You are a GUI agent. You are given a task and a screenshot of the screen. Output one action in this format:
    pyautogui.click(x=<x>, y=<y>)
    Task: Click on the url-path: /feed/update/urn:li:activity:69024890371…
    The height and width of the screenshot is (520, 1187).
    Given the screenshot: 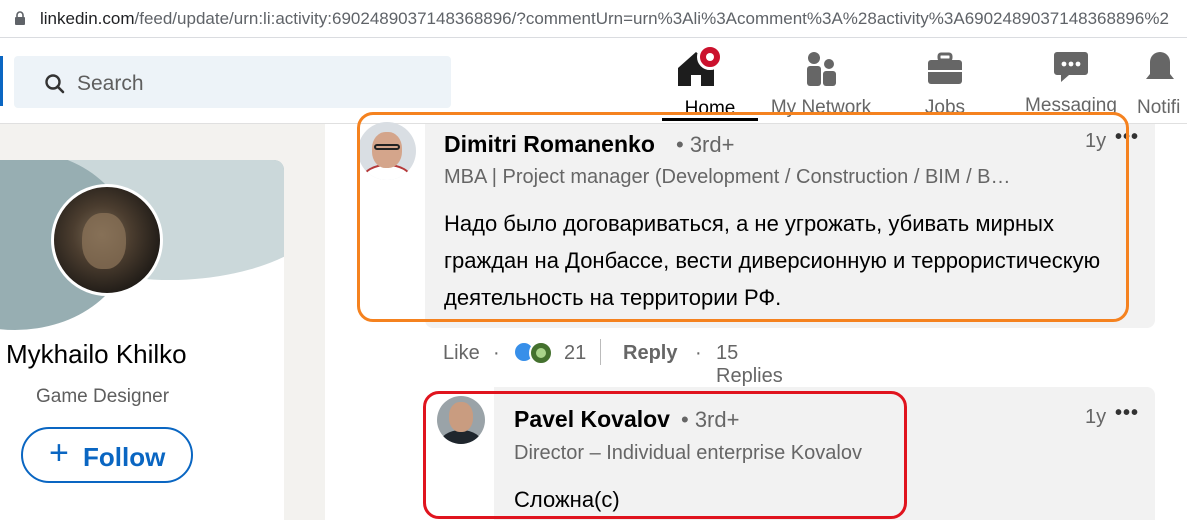 What is the action you would take?
    pyautogui.click(x=651, y=18)
    